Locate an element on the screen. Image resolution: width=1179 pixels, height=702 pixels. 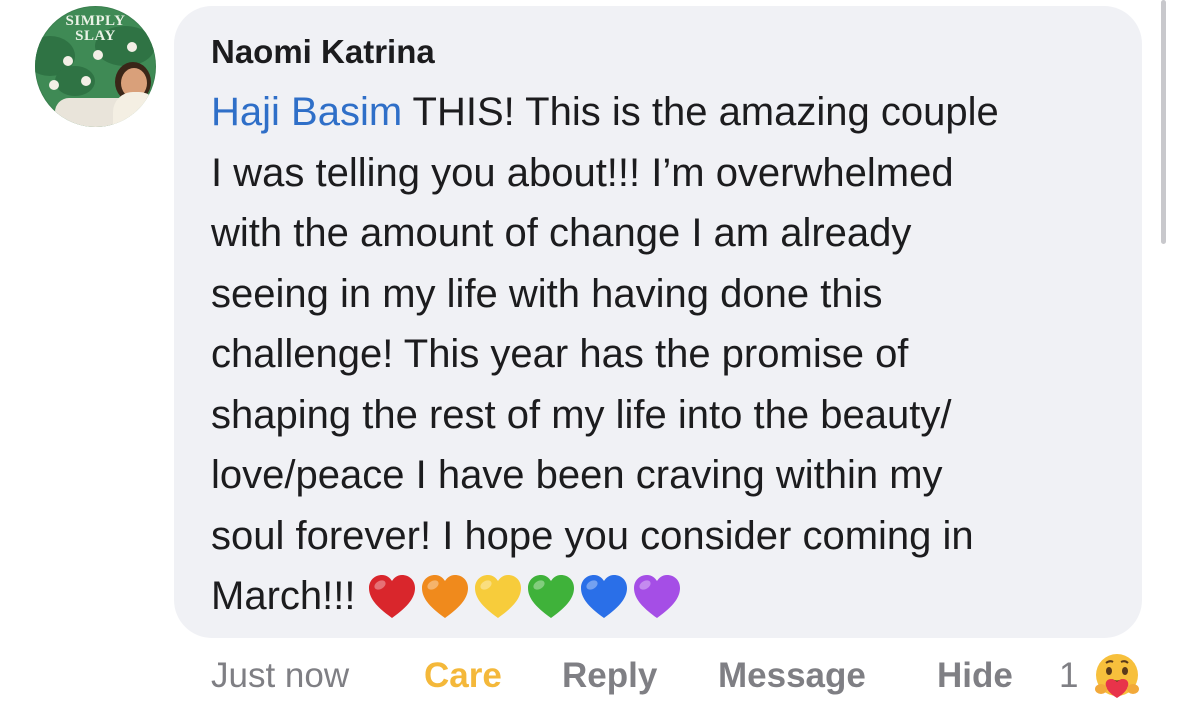
comment-line-5: challenge! This year has the promise of is located at coordinates (560, 354).